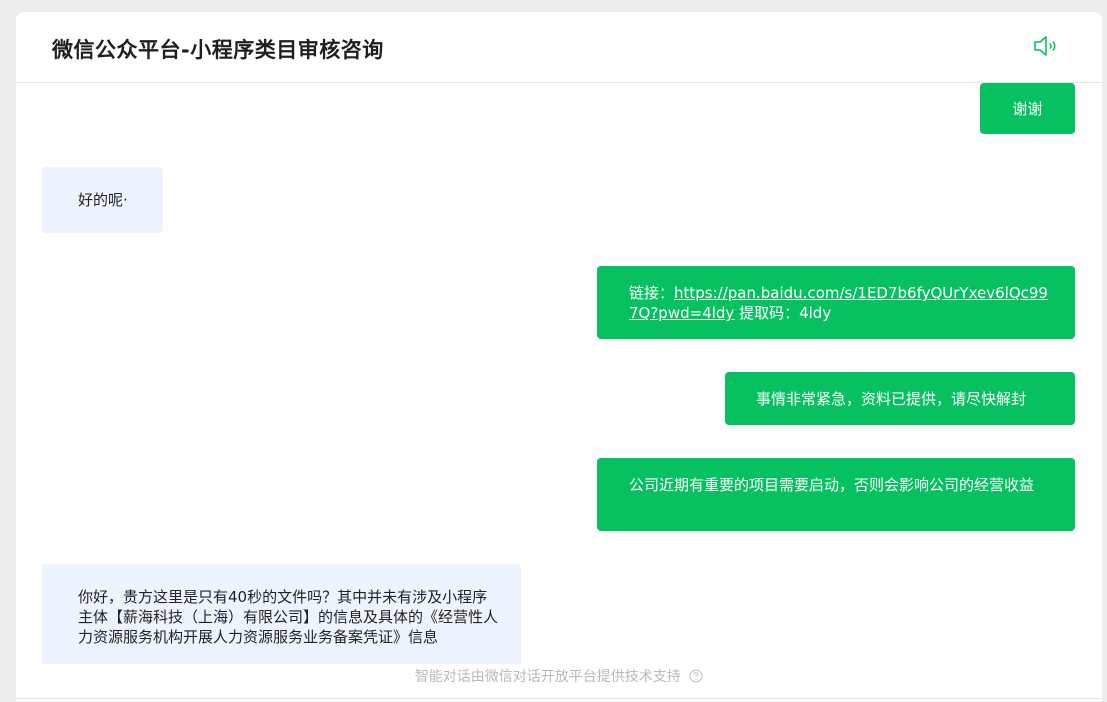 This screenshot has height=702, width=1107. What do you see at coordinates (559, 698) in the screenshot?
I see `footer-divider` at bounding box center [559, 698].